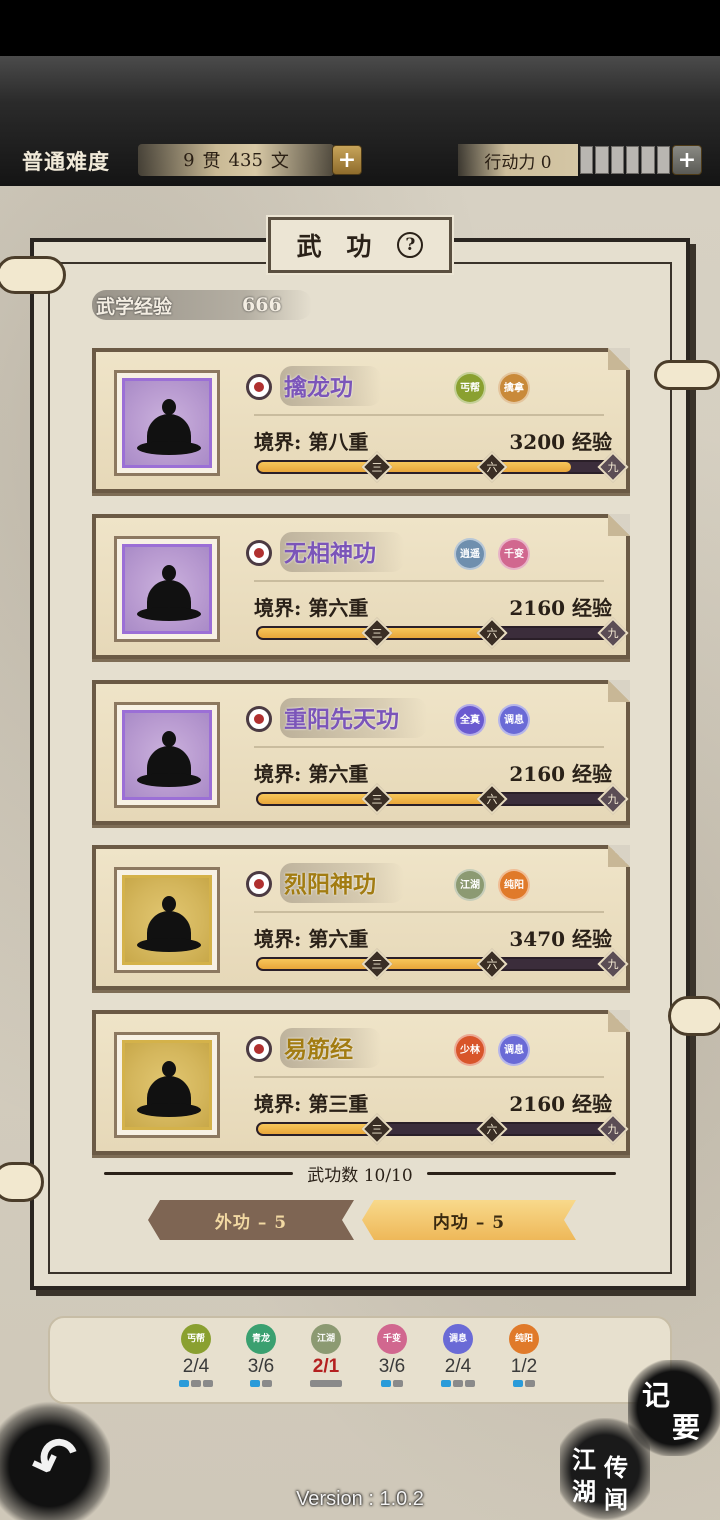 The height and width of the screenshot is (1520, 720). I want to click on notes-char-2: 要, so click(686, 1427).